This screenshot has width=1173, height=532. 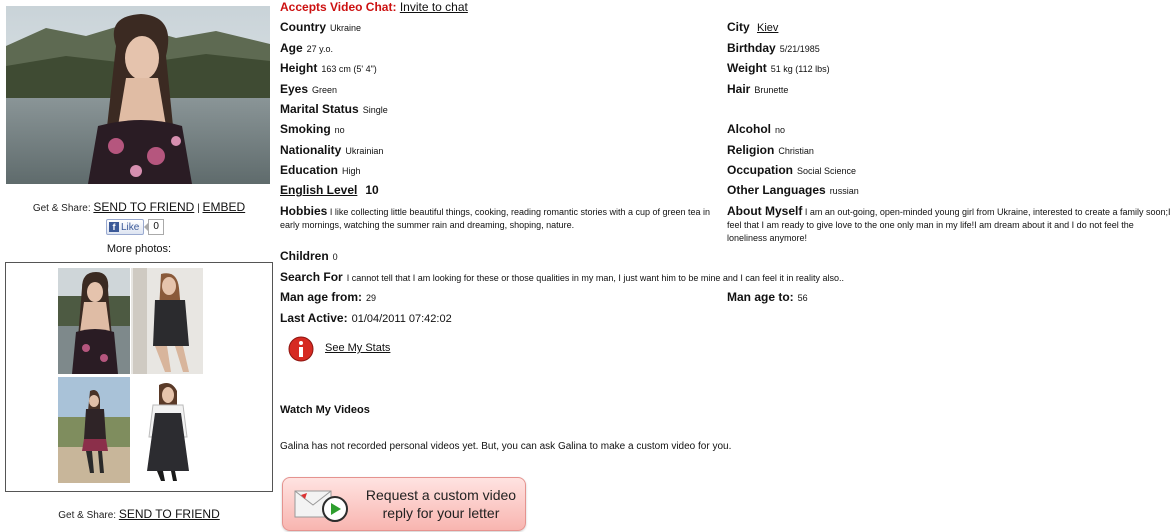 What do you see at coordinates (154, 227) in the screenshot?
I see `fb-like-count: 0` at bounding box center [154, 227].